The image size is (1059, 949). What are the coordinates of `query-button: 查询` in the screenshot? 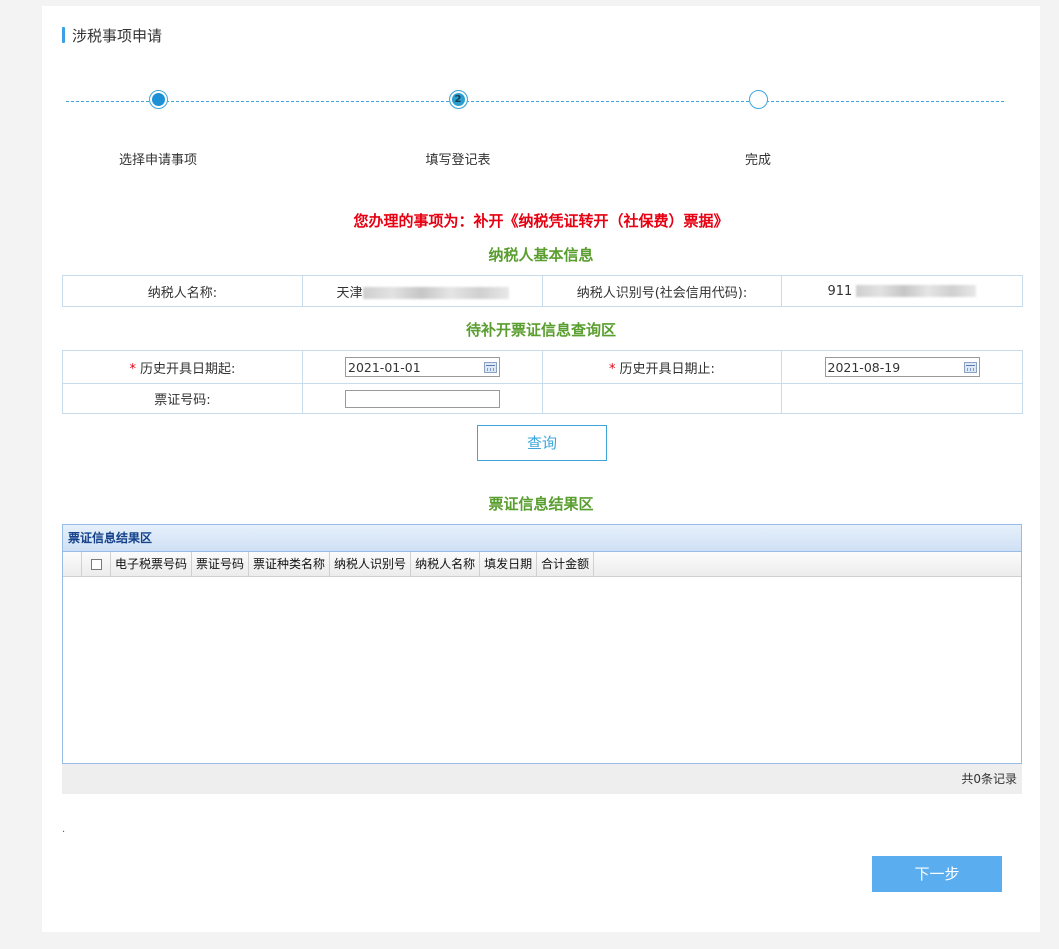 It's located at (542, 443).